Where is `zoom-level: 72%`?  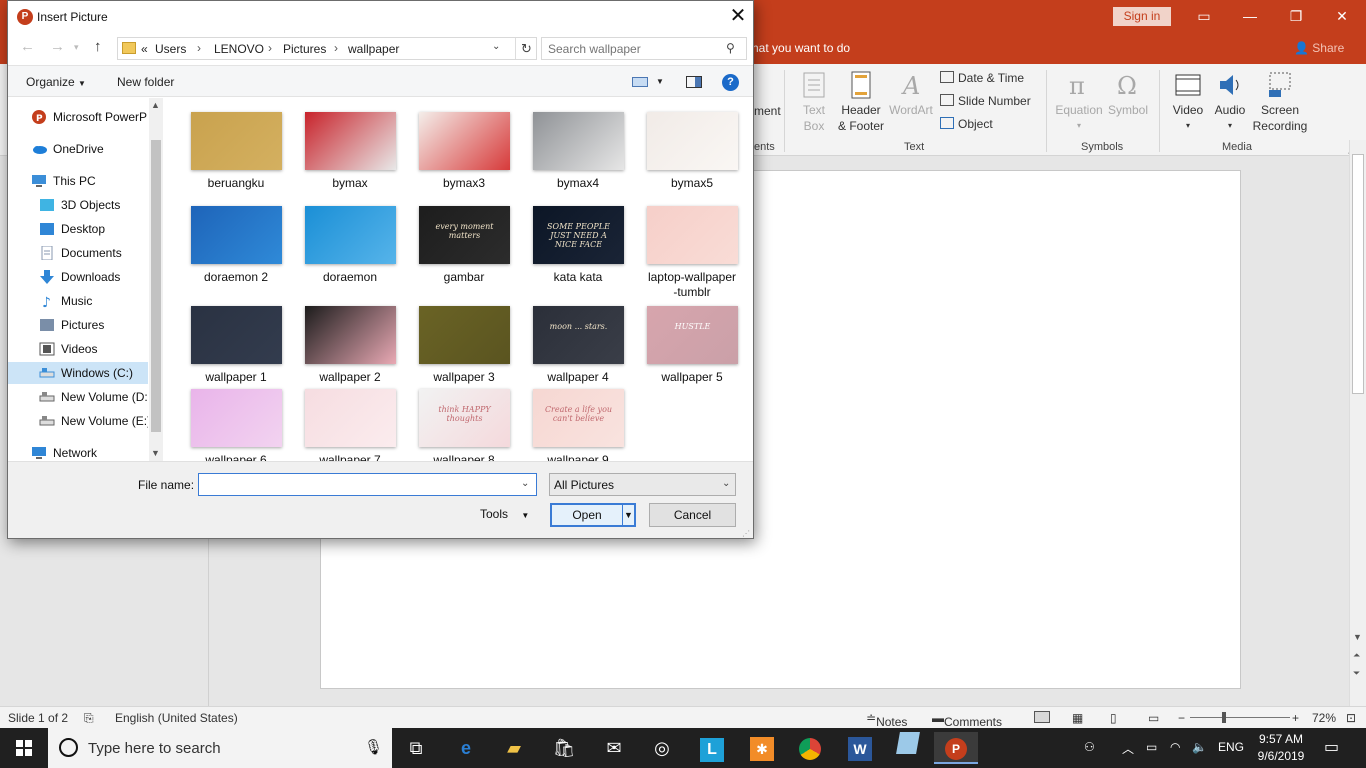
zoom-level: 72% is located at coordinates (1324, 718).